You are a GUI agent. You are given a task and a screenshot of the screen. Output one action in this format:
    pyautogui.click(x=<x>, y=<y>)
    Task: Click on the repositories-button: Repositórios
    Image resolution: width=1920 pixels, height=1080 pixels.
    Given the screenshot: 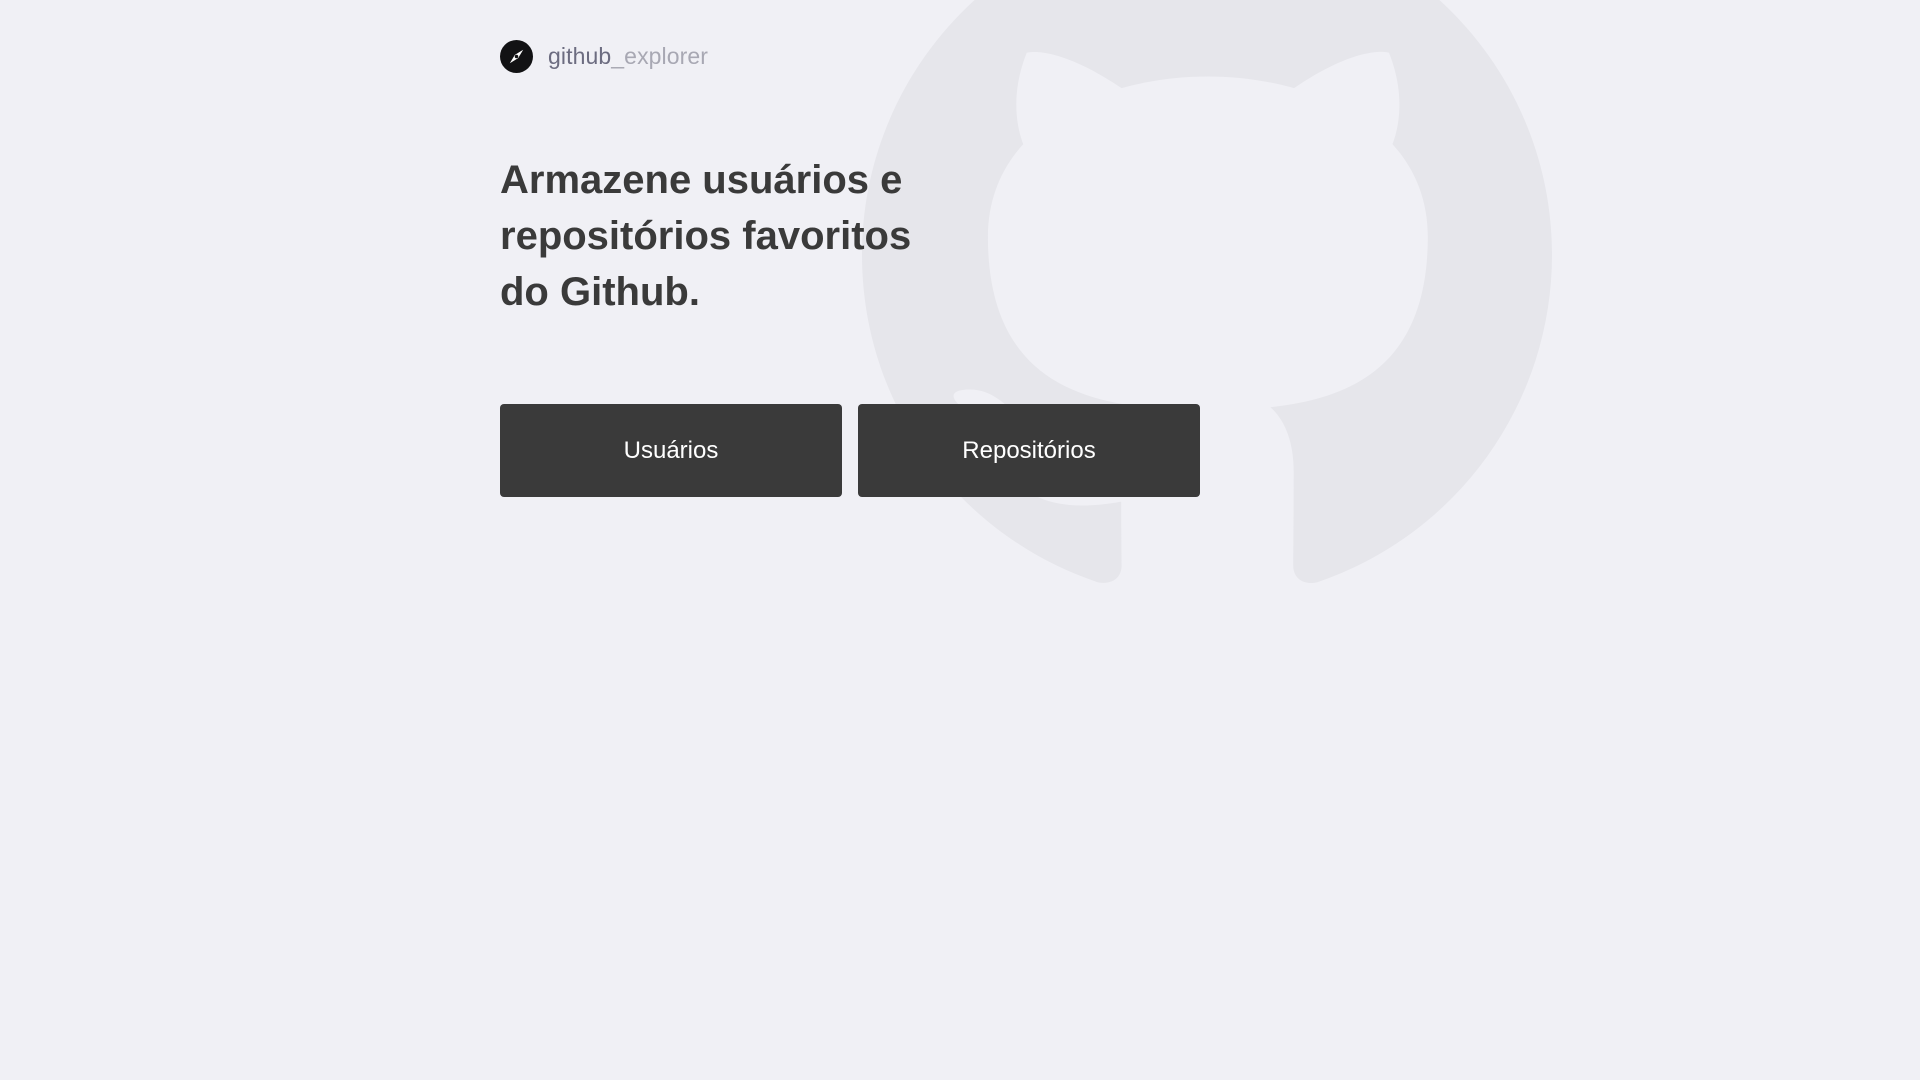 What is the action you would take?
    pyautogui.click(x=1029, y=450)
    